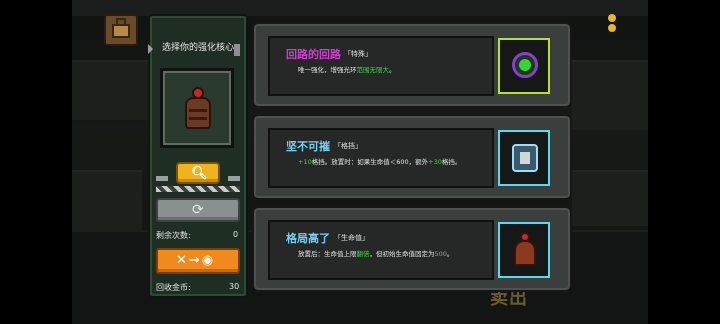 This screenshot has width=720, height=324. I want to click on core-option-card-3: 格局高了 「生命值」 放置后：生命值上限翻倍，但初始生命值固定为500。, so click(412, 249).